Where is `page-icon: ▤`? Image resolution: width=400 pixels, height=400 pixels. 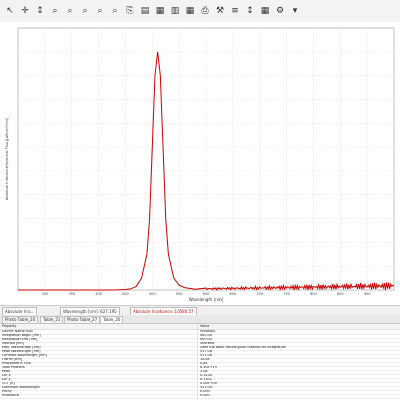 page-icon: ▤ is located at coordinates (145, 11).